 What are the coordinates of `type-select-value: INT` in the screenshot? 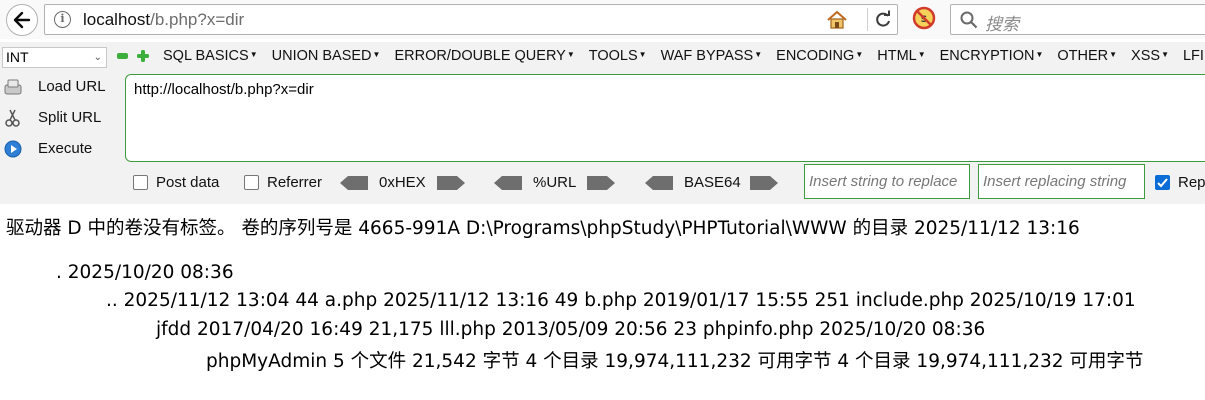 It's located at (17, 57).